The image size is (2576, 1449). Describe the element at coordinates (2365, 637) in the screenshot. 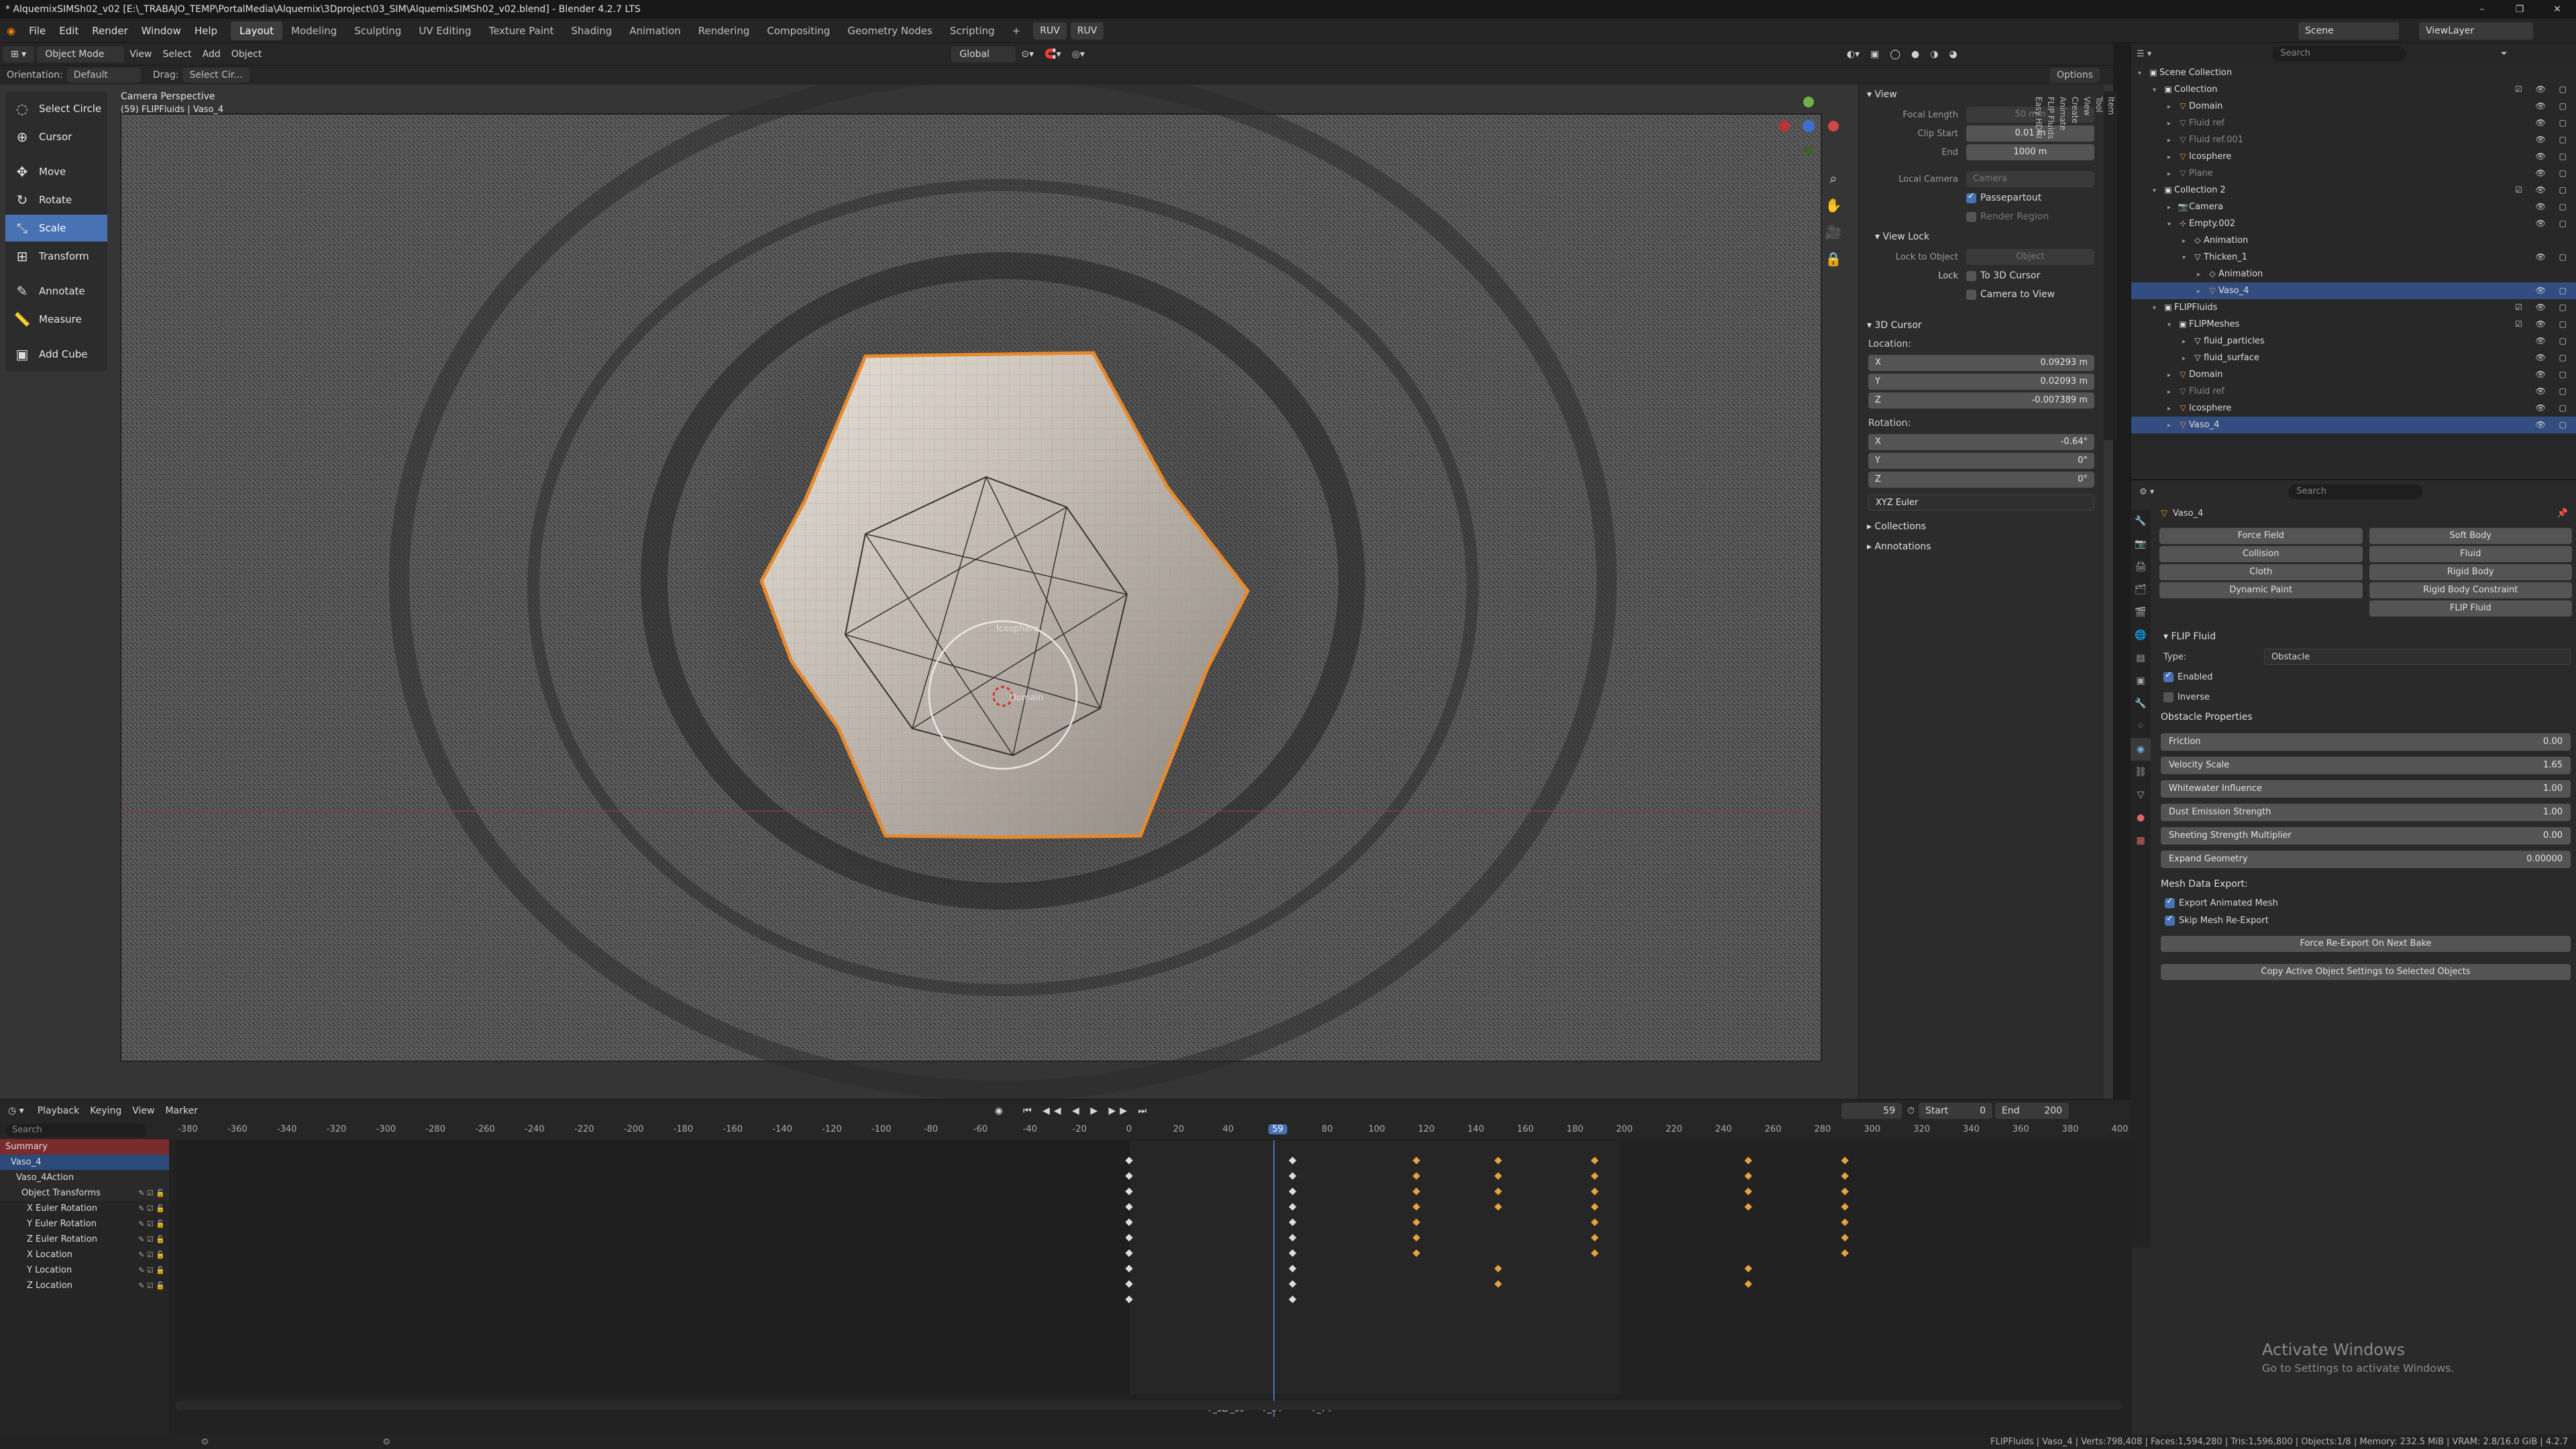

I see `flip-fluid-section-header: ▾ FLIP Fluid` at that location.